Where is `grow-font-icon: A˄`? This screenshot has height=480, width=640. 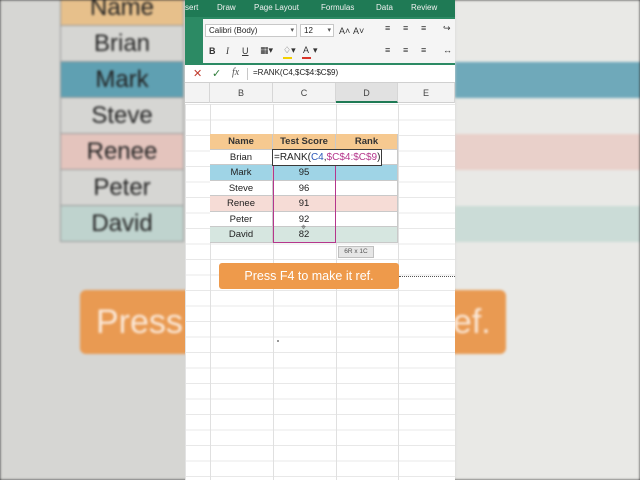
grow-font-icon: A˄ is located at coordinates (344, 31).